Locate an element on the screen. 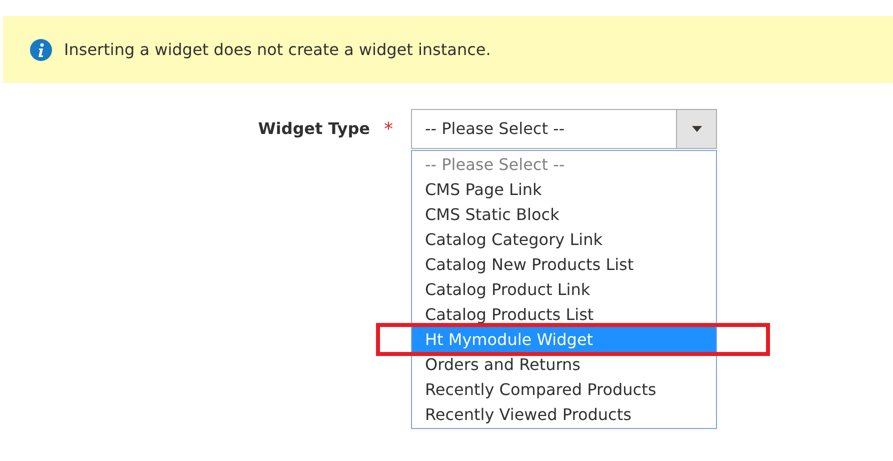 The height and width of the screenshot is (461, 893). dropdown-option: Recently Viewed Products is located at coordinates (564, 414).